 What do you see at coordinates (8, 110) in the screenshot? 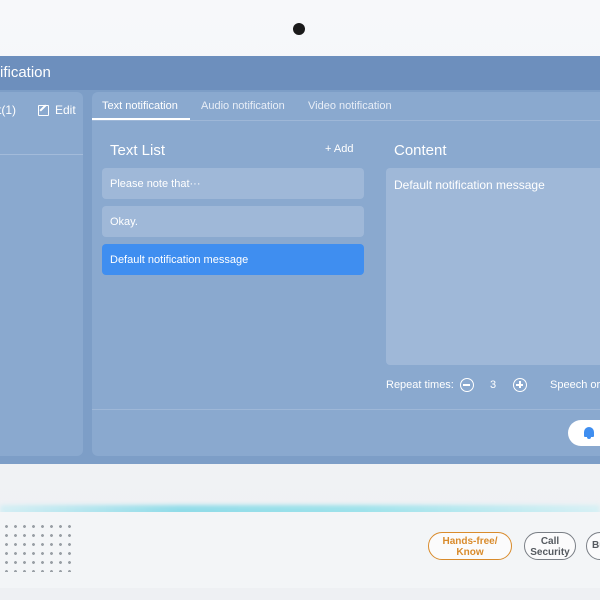
I see `list-count: t(1)` at bounding box center [8, 110].